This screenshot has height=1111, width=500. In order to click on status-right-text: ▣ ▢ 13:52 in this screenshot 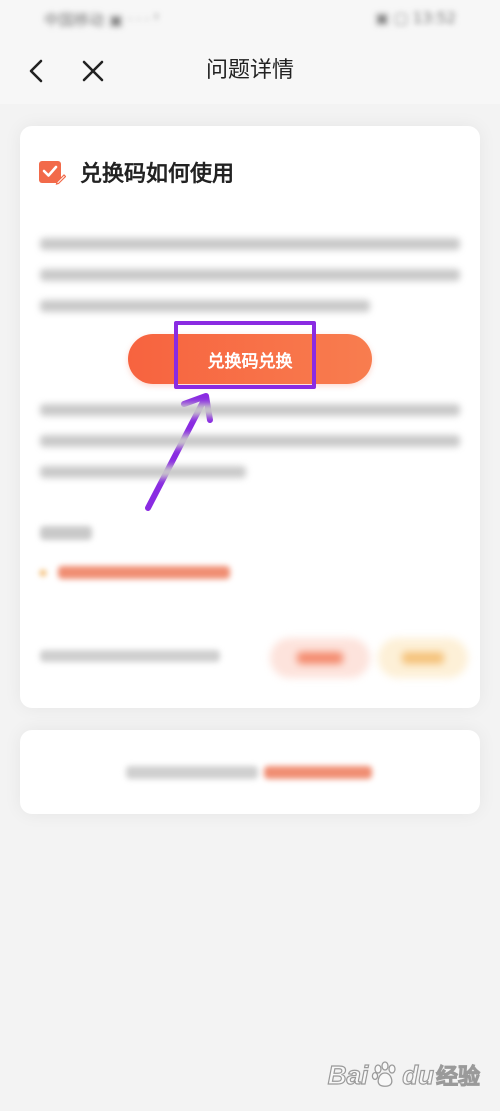, I will do `click(415, 18)`.